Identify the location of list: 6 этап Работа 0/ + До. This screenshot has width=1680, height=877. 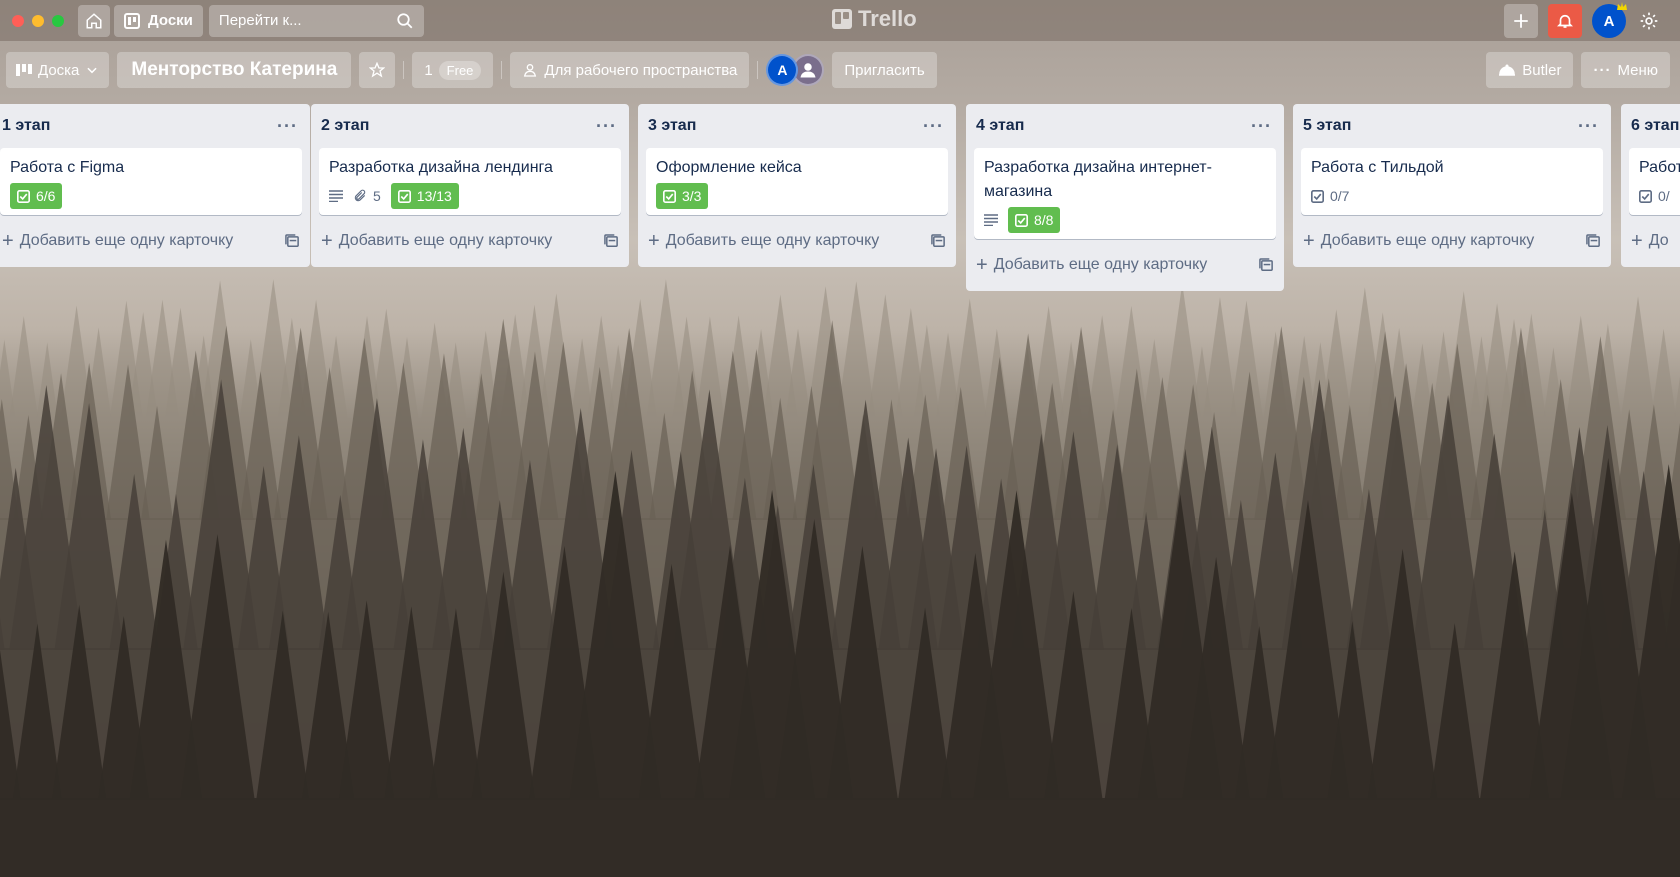
(1650, 185).